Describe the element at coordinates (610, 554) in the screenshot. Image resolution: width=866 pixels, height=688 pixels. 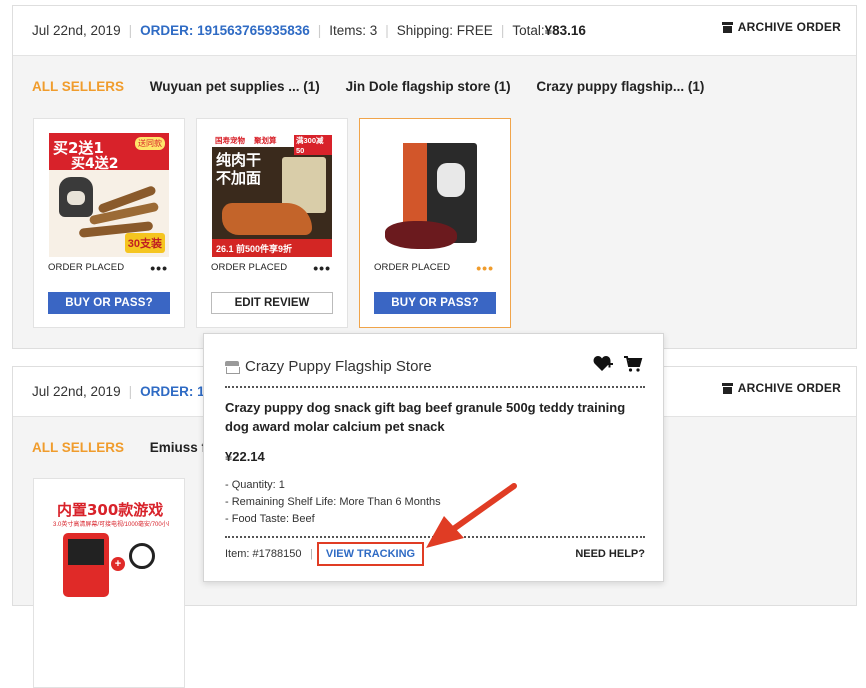
I see `need-help-link: NEED HELP?` at that location.